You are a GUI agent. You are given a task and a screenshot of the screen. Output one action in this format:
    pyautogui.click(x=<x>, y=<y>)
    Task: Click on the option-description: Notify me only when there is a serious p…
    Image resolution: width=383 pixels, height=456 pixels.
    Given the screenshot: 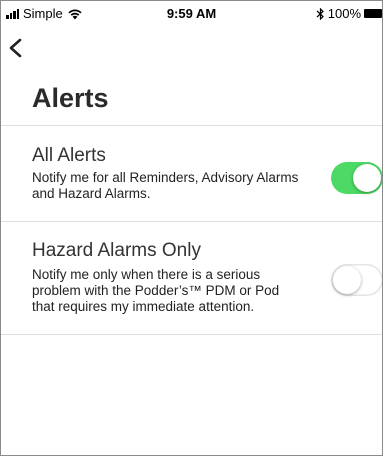 What is the action you would take?
    pyautogui.click(x=156, y=290)
    